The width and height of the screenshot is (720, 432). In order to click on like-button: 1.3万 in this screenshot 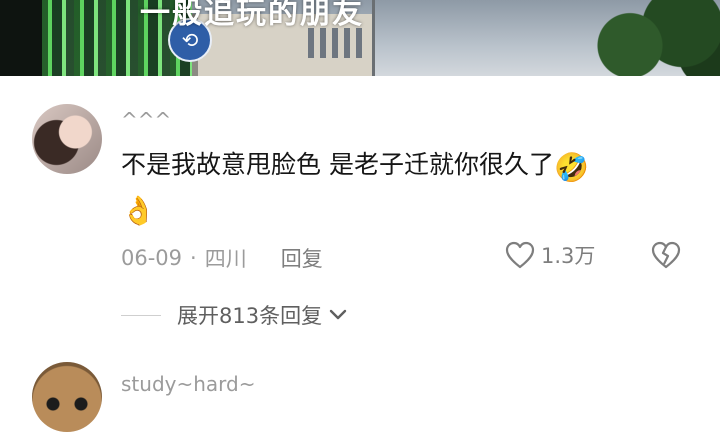, I will do `click(550, 255)`.